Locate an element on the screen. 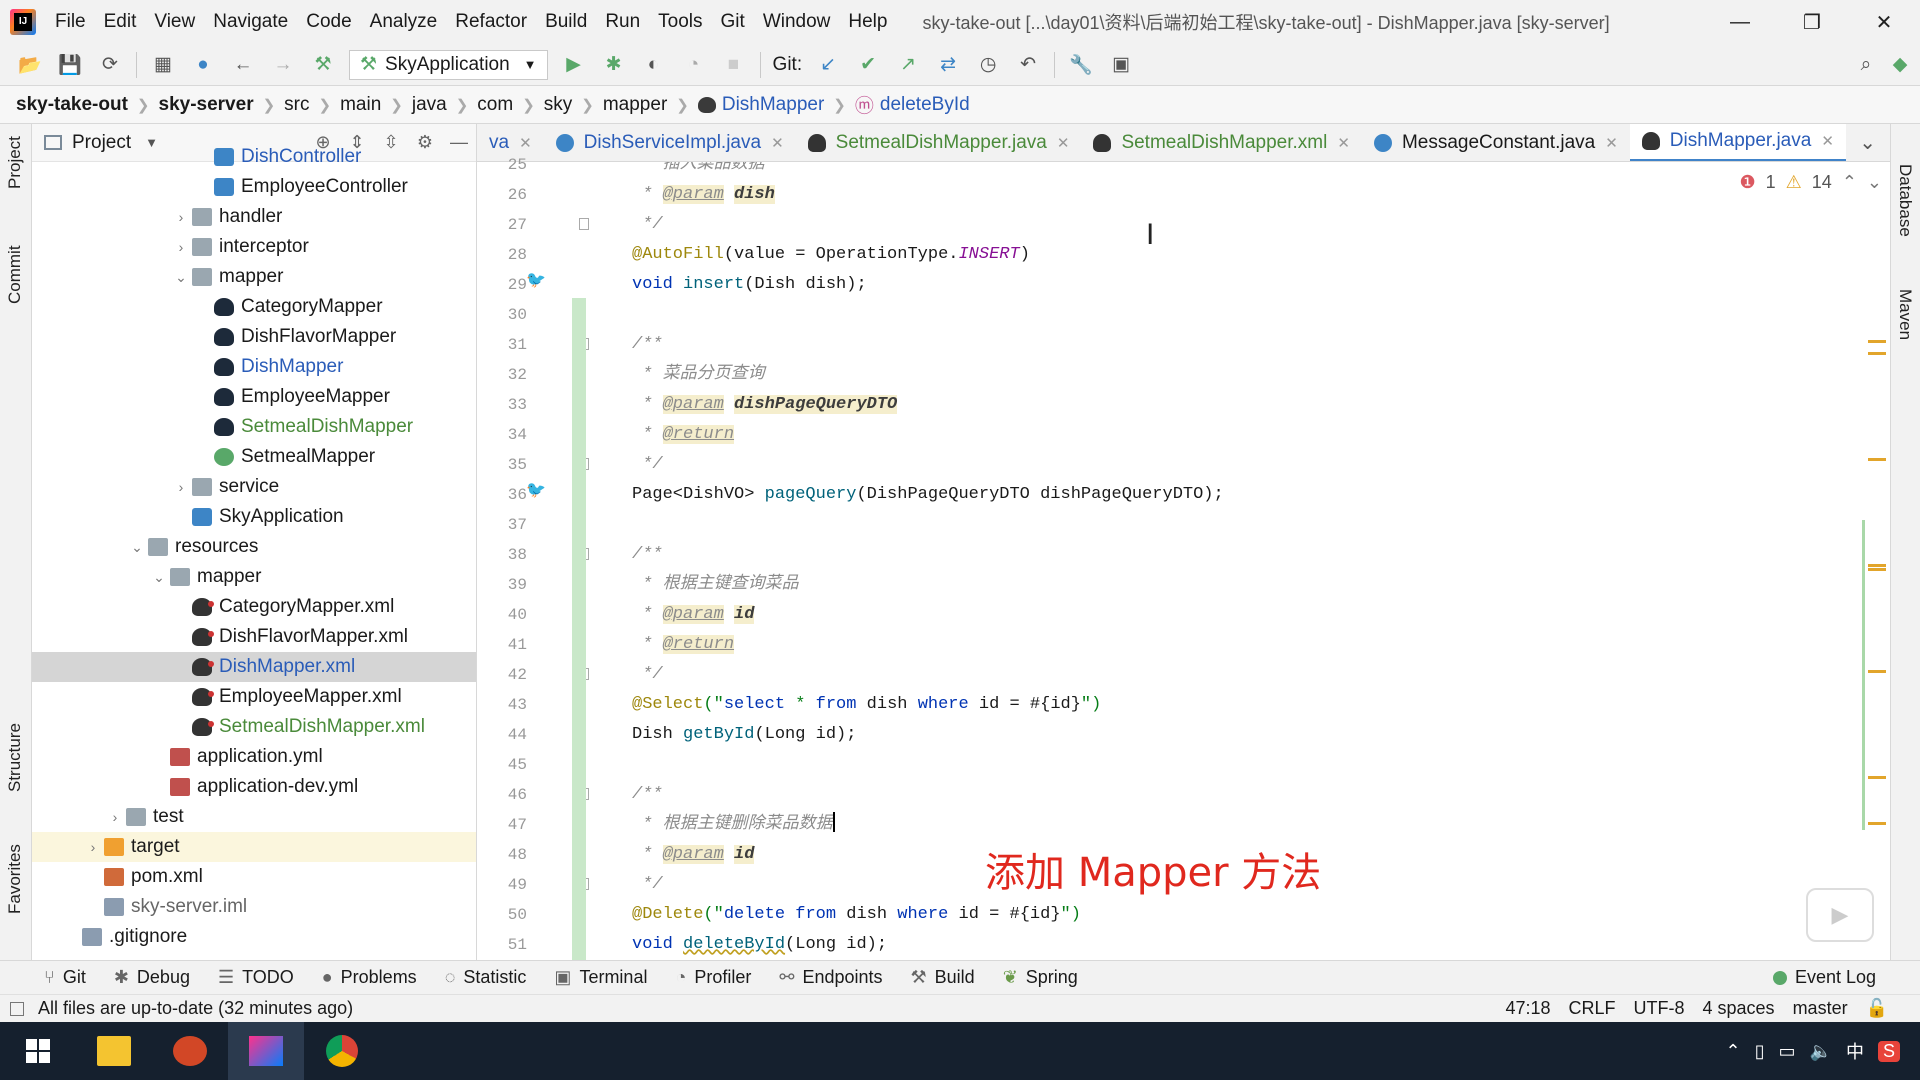 The image size is (1920, 1080). stop-icon: ■ is located at coordinates (734, 65).